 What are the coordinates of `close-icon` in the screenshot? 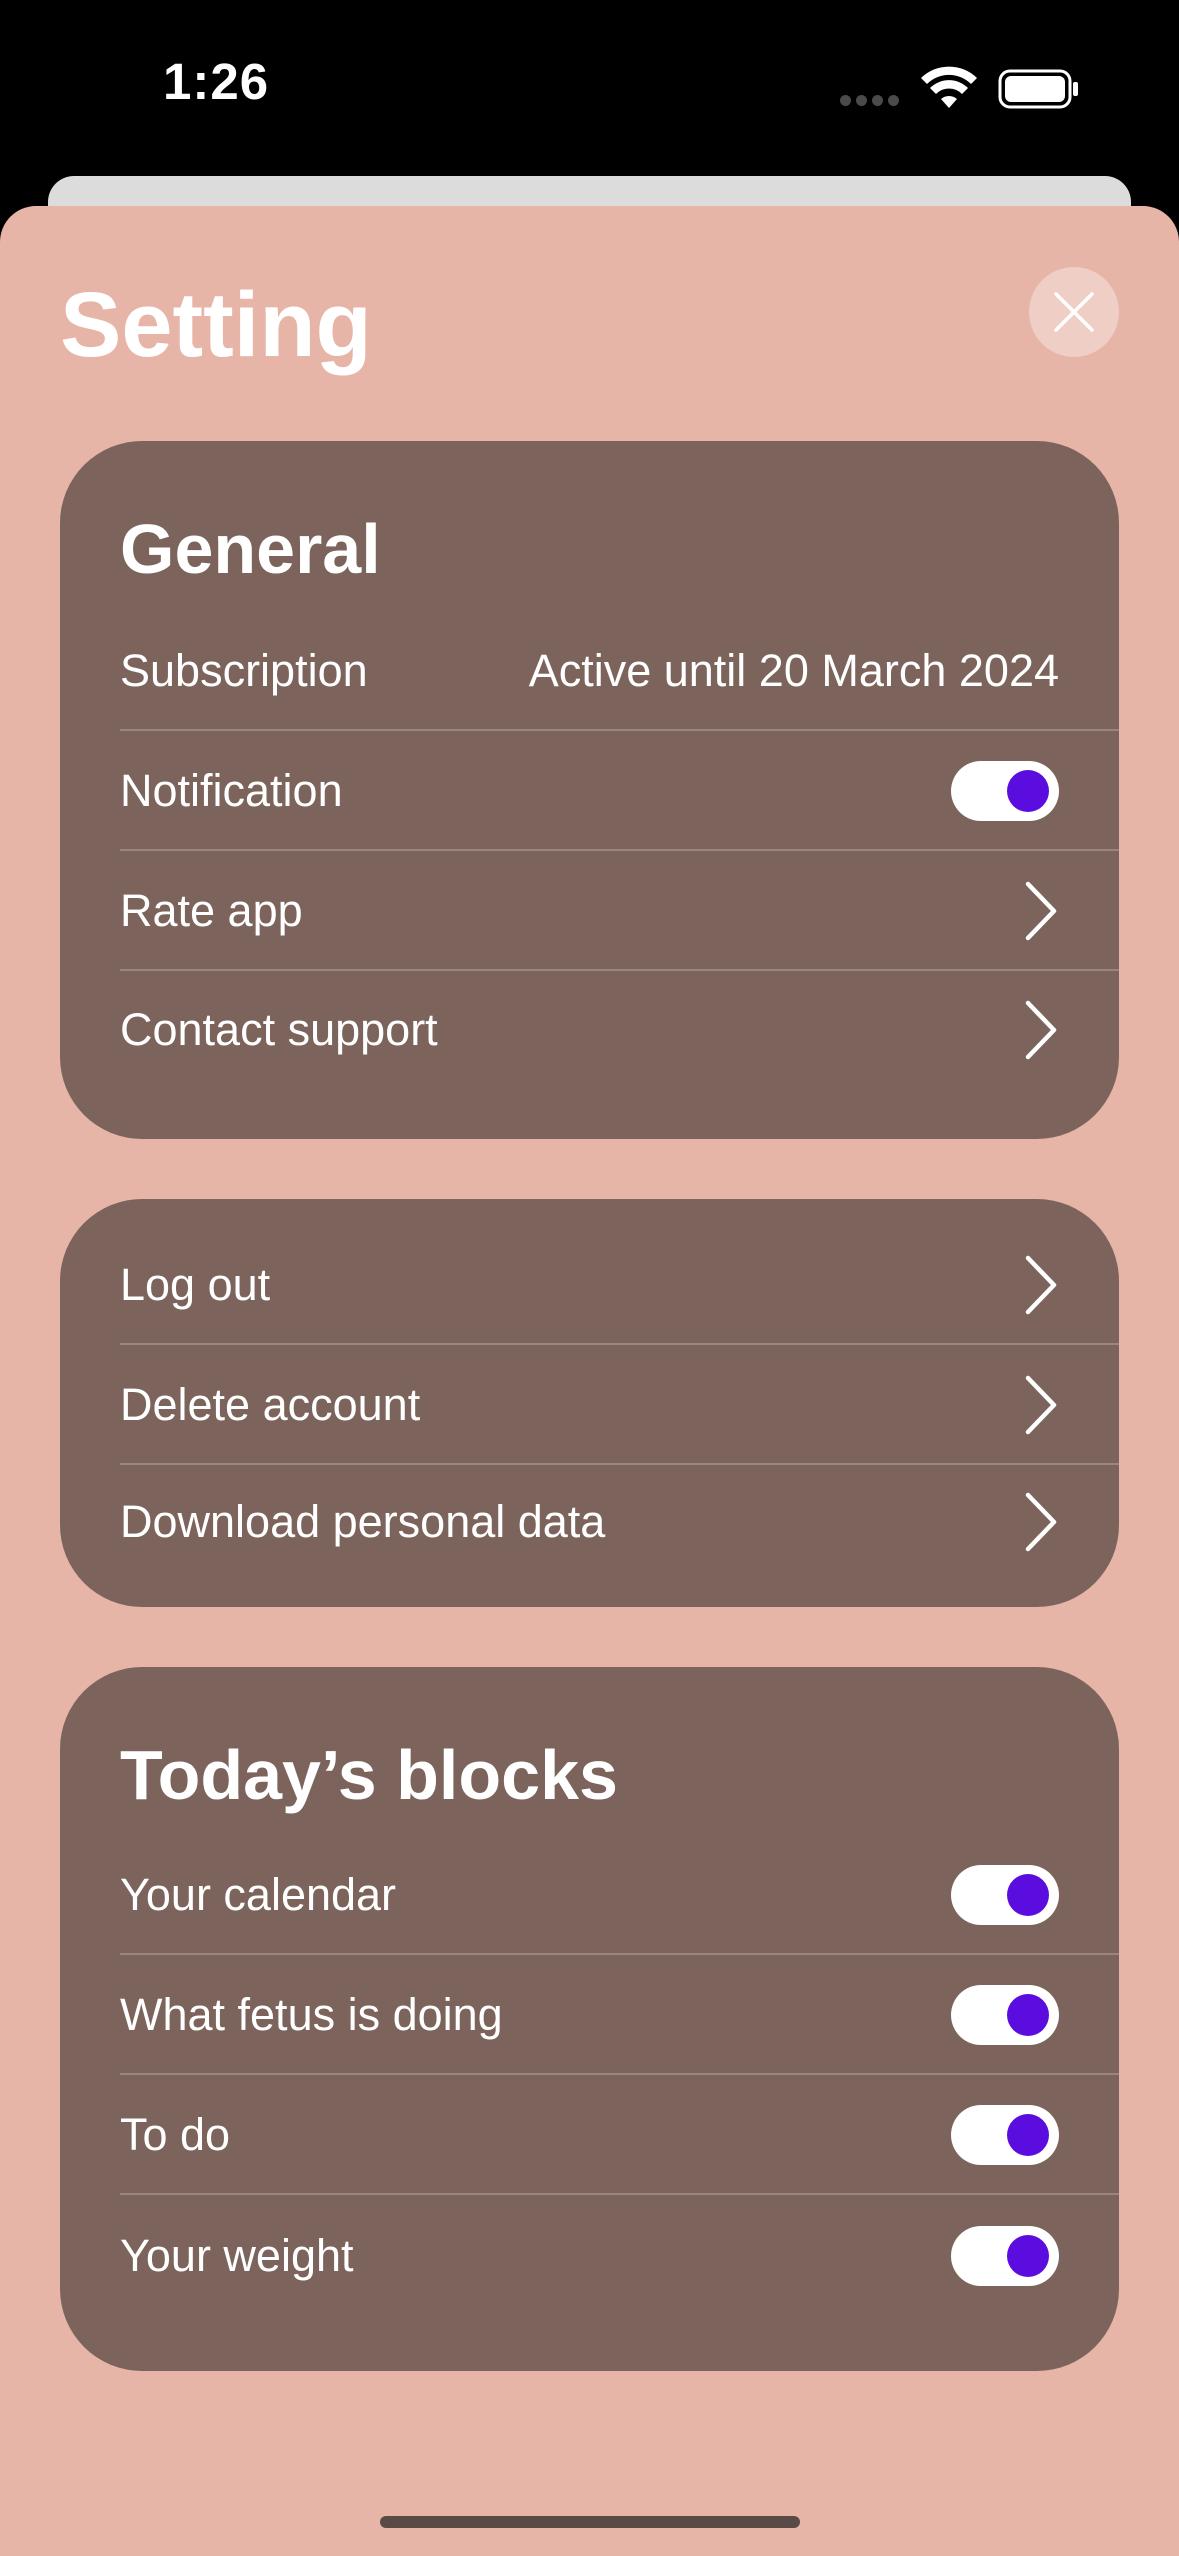 It's located at (1074, 312).